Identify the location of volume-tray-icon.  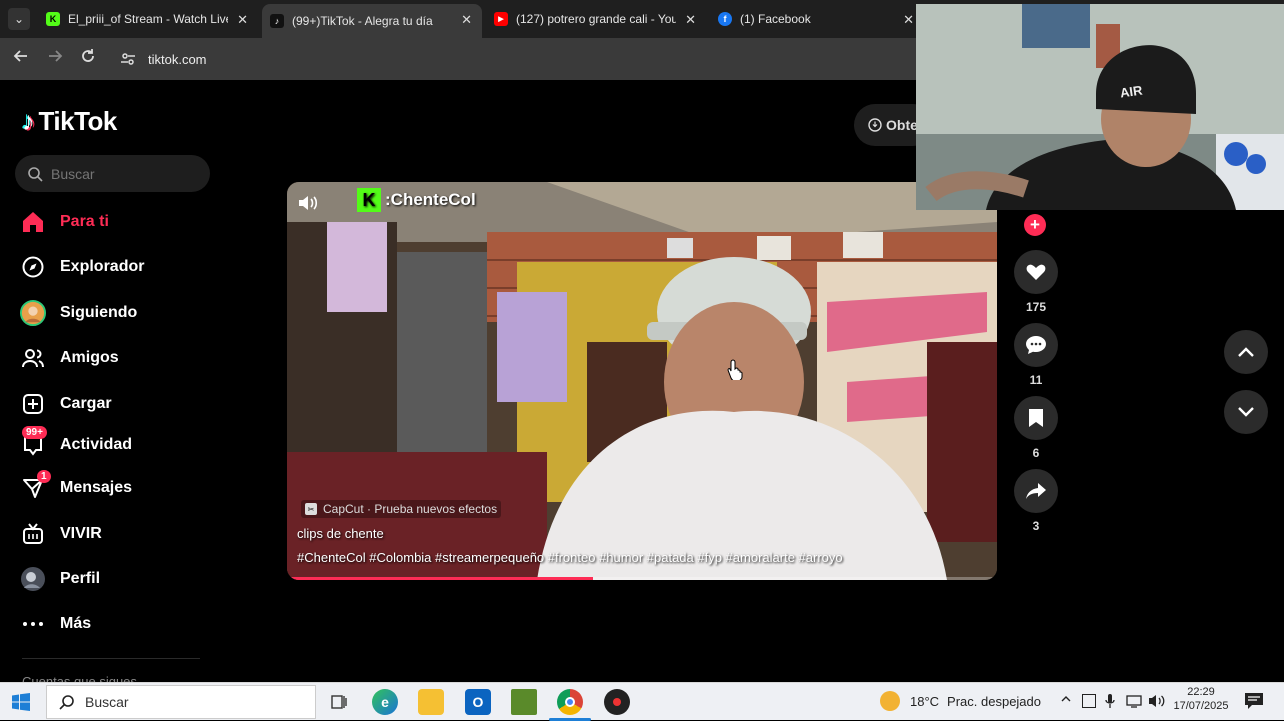
(1157, 703).